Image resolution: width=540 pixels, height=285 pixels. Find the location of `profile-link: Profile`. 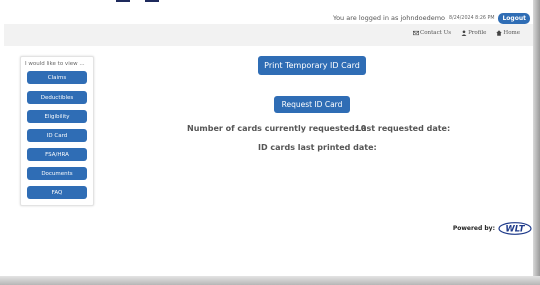

profile-link: Profile is located at coordinates (473, 33).